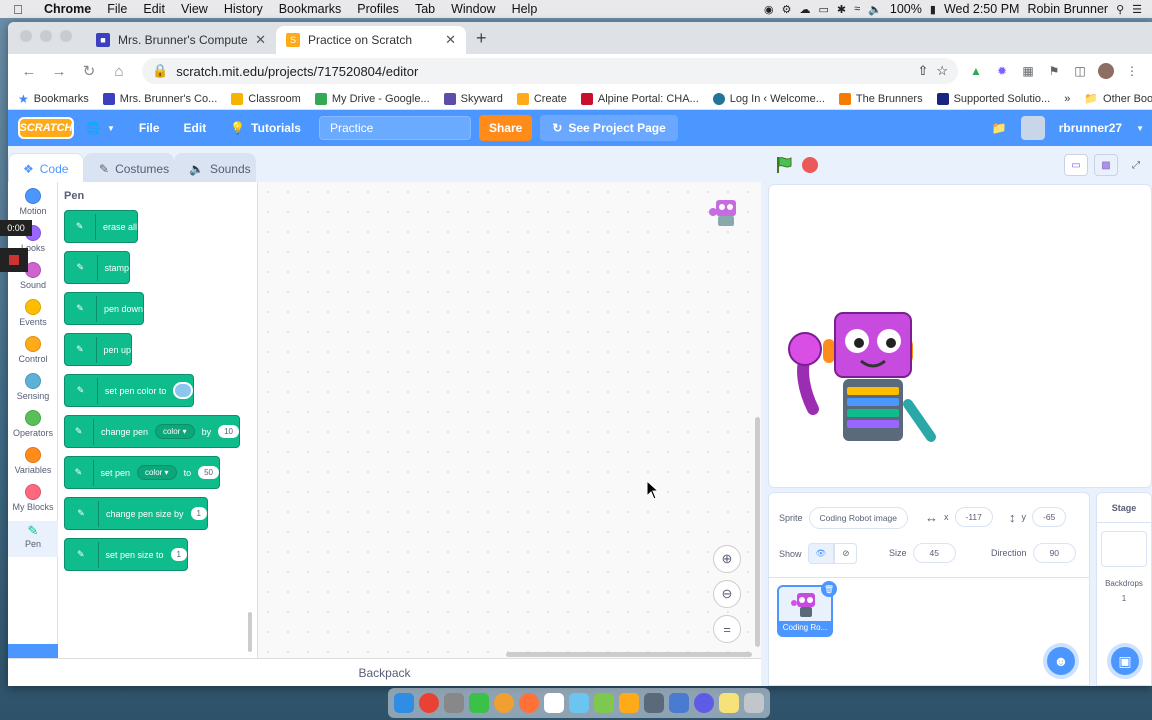 This screenshot has width=1152, height=720. I want to click on block-pen-down: ✎ pen down, so click(104, 308).